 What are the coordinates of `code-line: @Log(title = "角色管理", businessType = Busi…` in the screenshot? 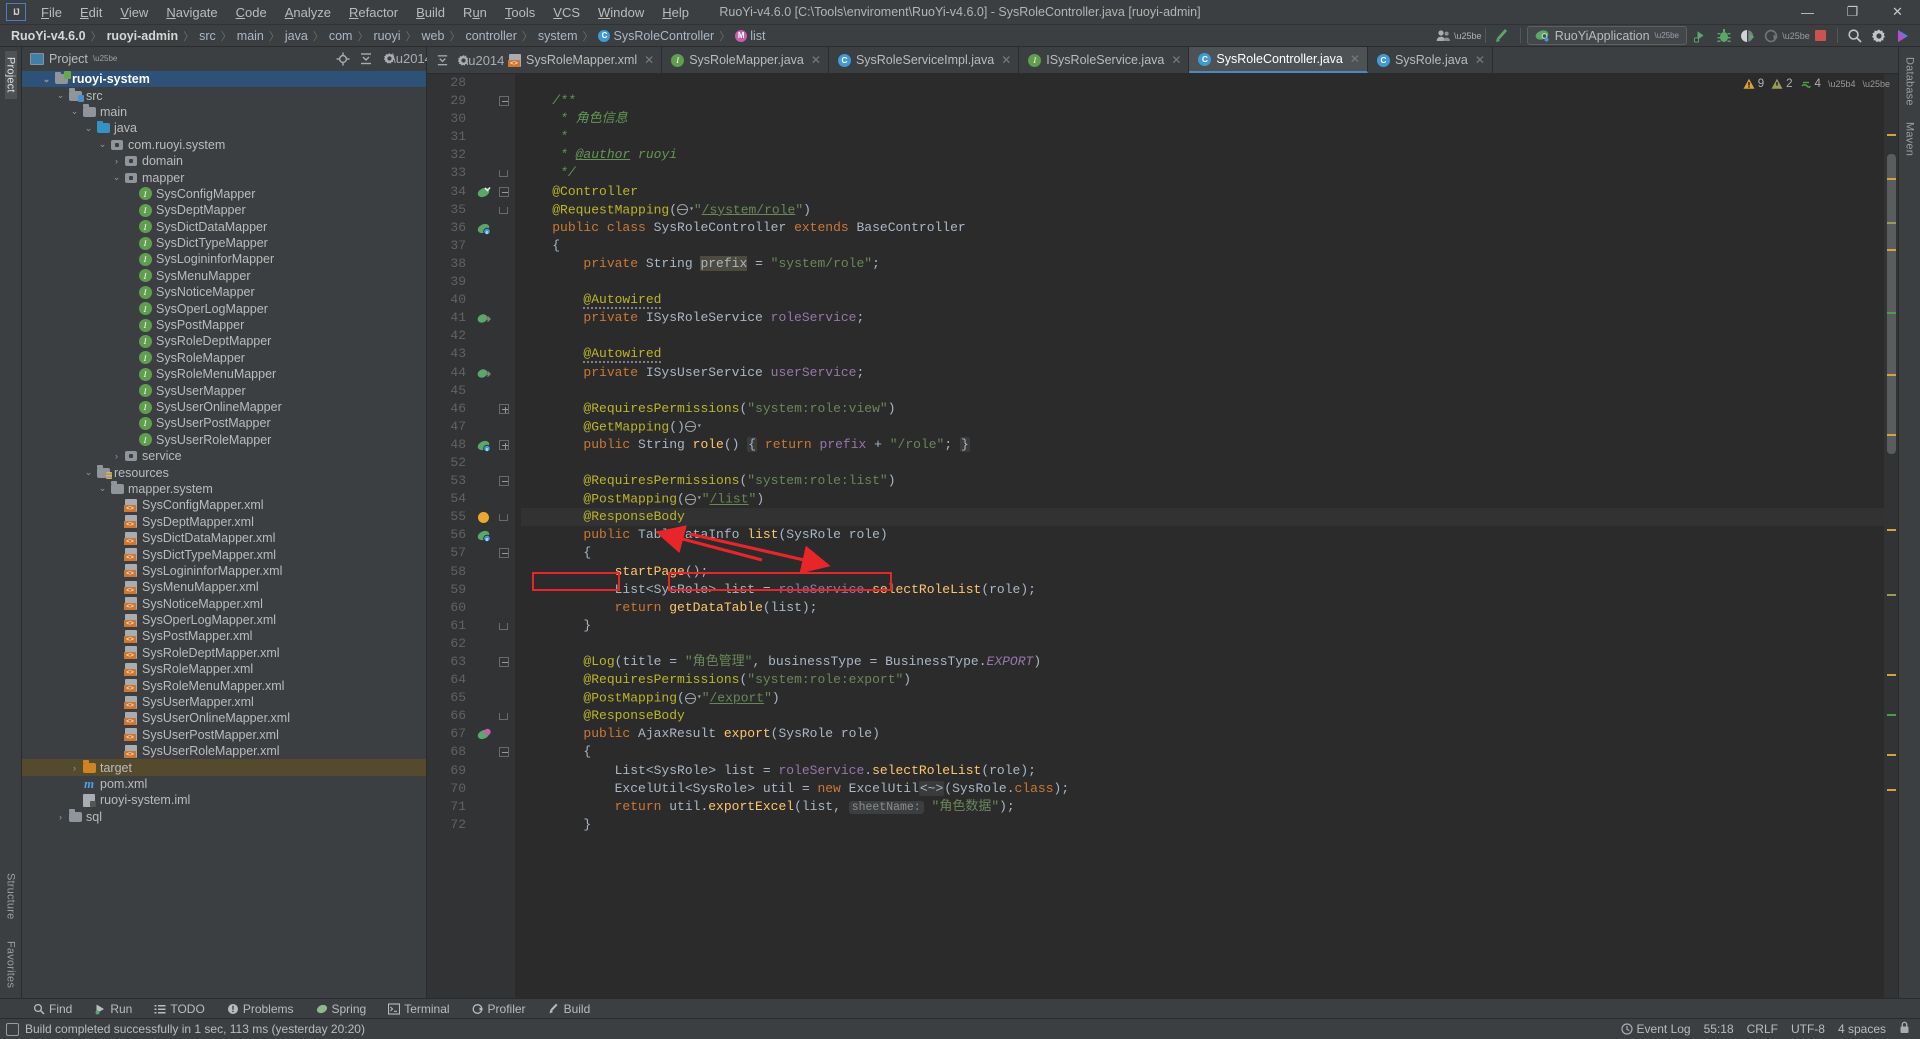 It's located at (1202, 662).